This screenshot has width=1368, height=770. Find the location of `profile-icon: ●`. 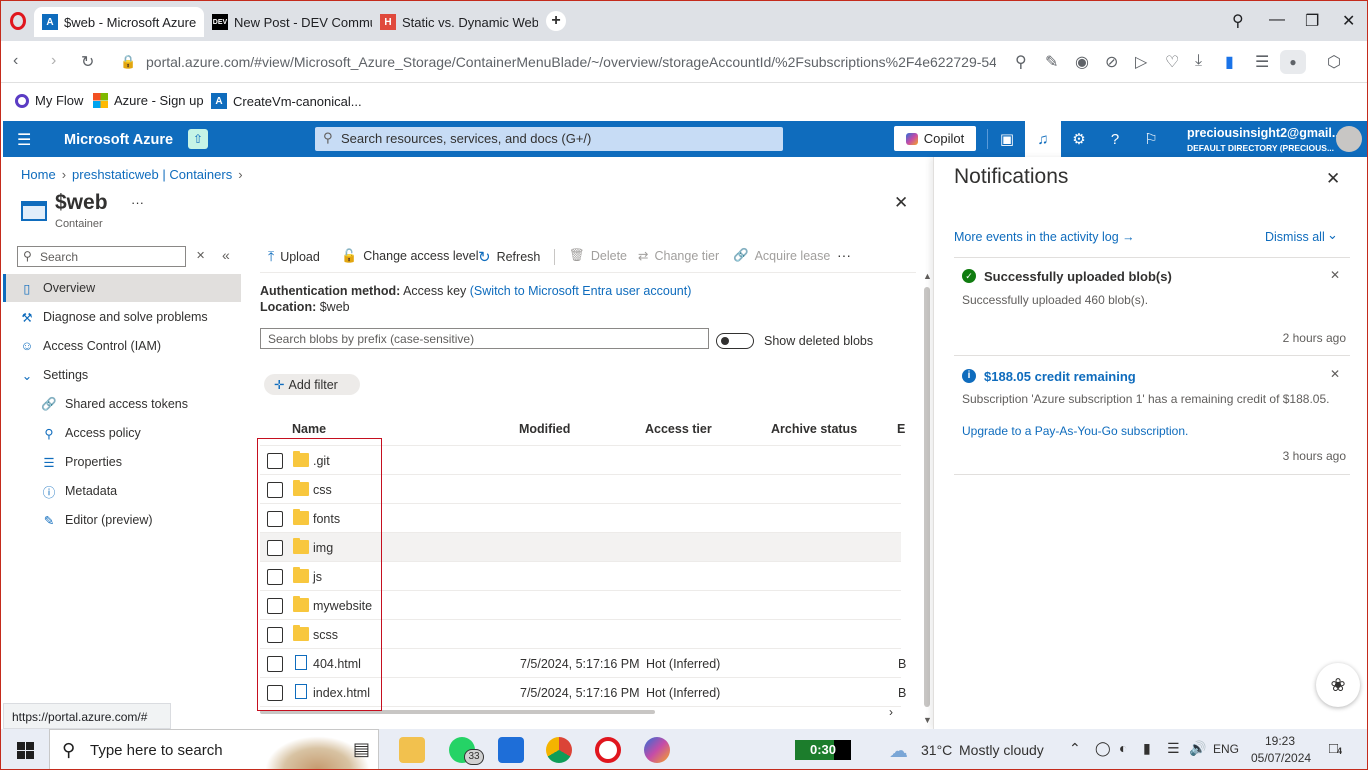

profile-icon: ● is located at coordinates (1293, 62).